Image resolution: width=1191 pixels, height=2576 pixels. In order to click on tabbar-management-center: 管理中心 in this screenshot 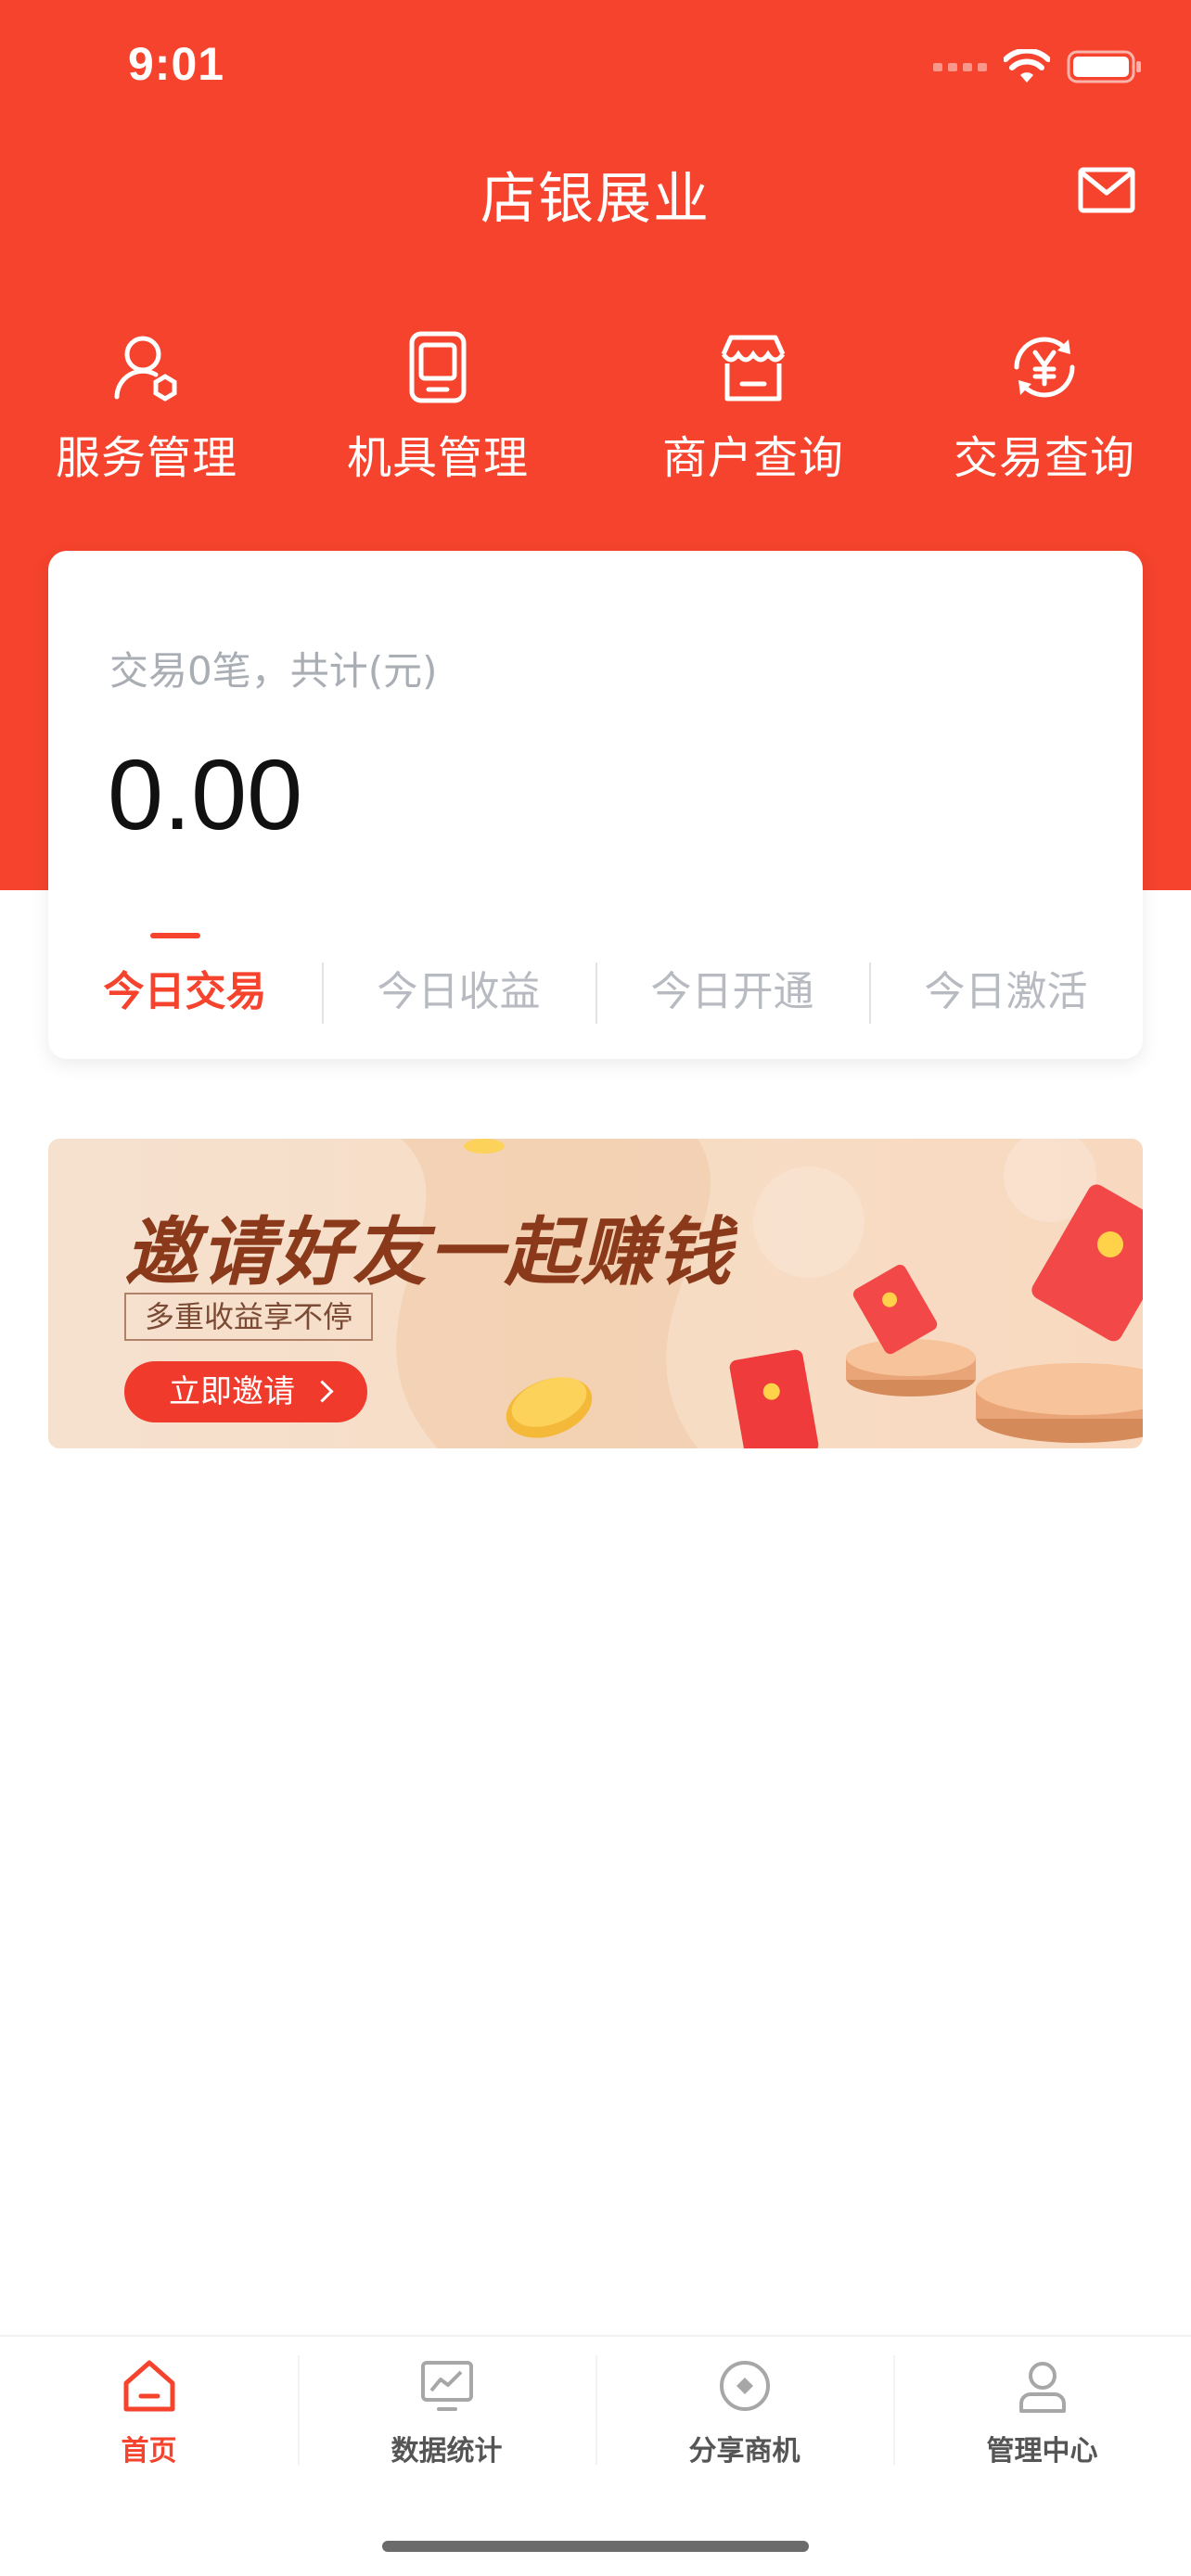, I will do `click(1042, 2411)`.